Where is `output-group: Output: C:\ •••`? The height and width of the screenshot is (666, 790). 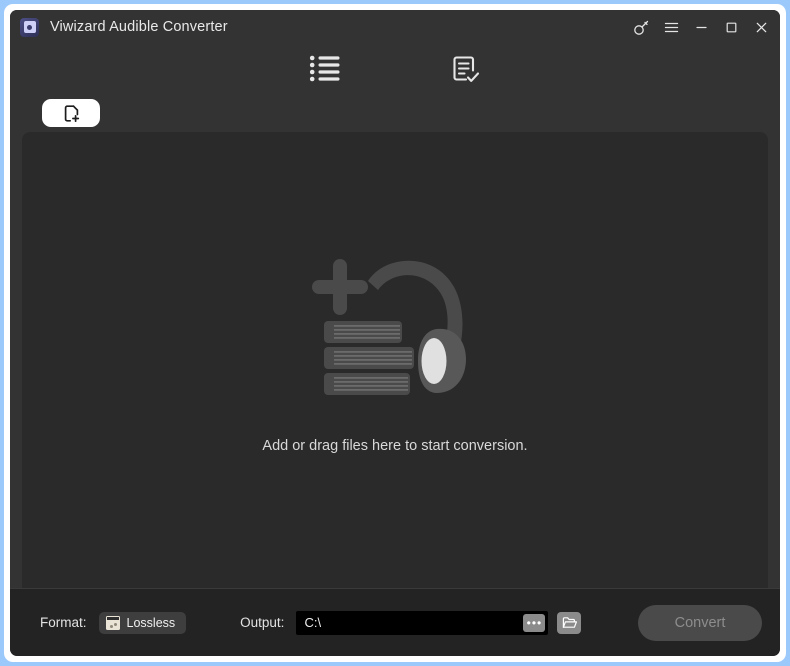 output-group: Output: C:\ ••• is located at coordinates (439, 622).